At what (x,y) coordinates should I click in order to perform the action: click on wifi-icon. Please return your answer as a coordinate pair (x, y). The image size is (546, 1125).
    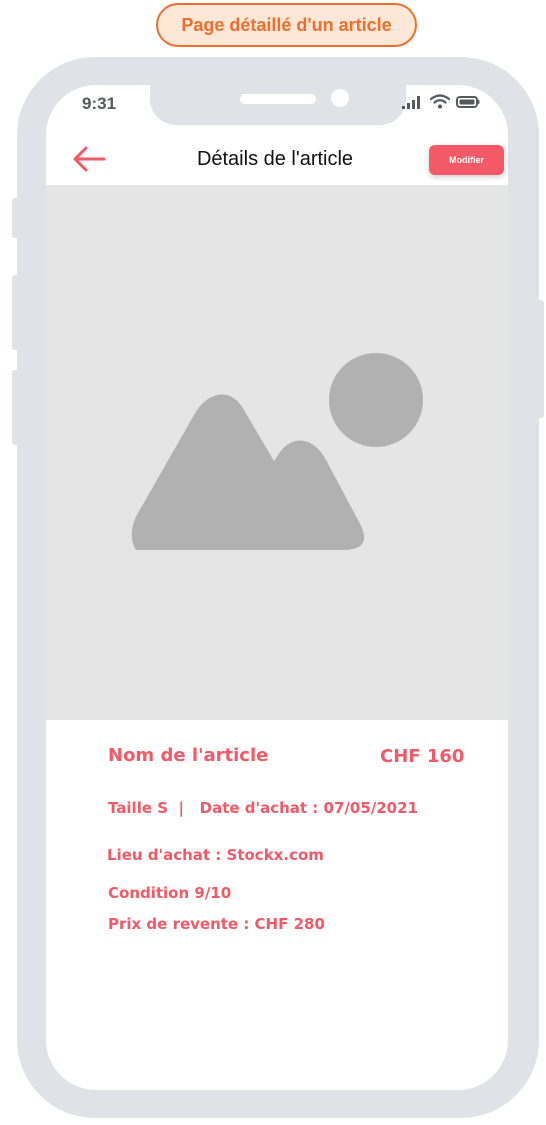
    Looking at the image, I should click on (440, 101).